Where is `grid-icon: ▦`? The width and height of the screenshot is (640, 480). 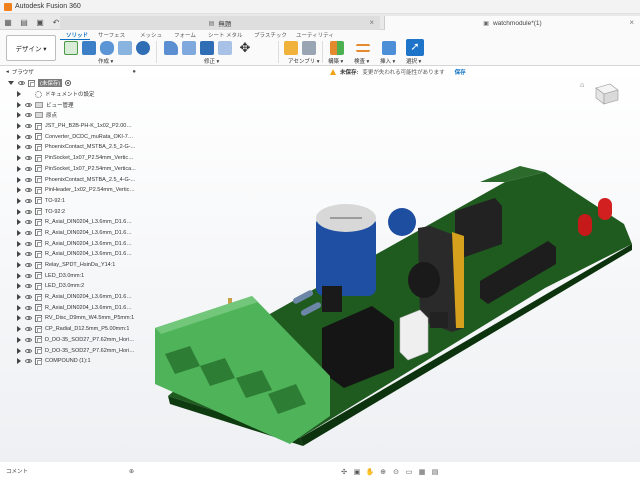 grid-icon: ▦ is located at coordinates (422, 472).